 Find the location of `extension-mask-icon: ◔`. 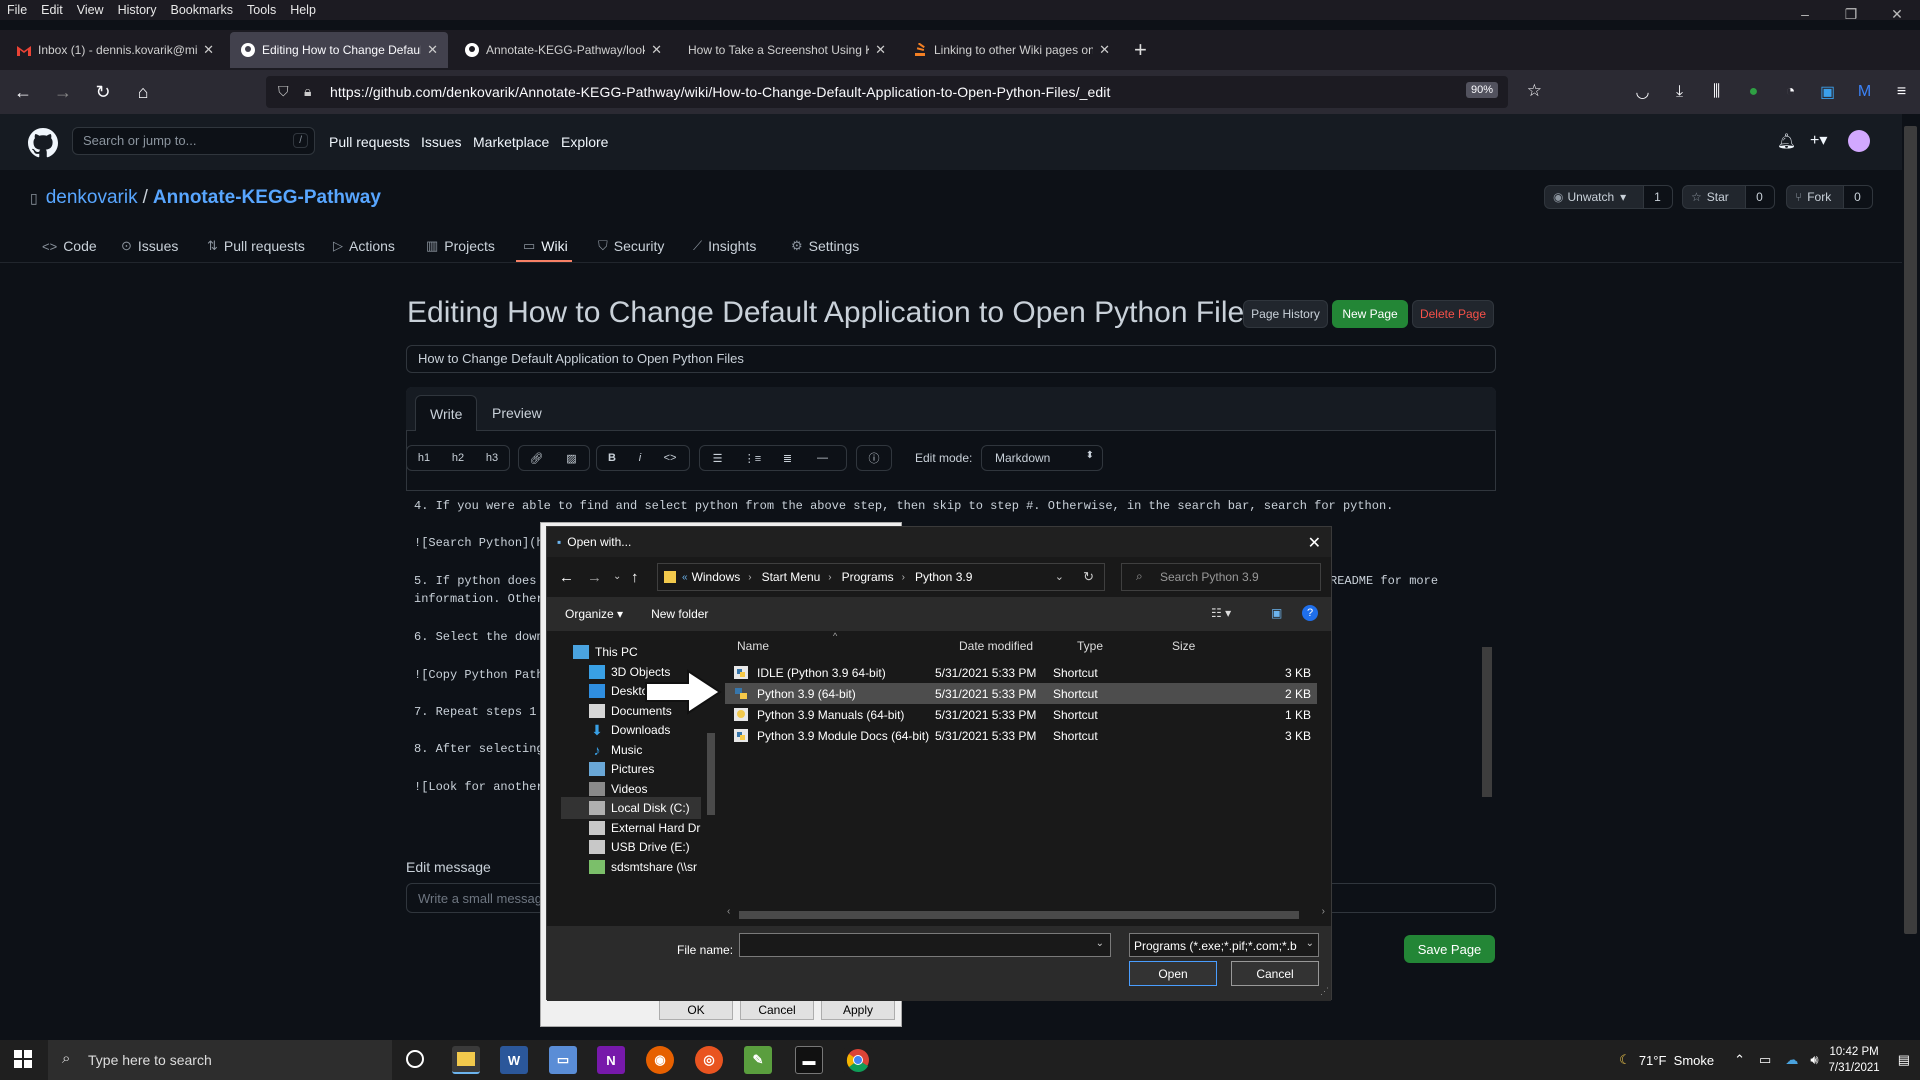

extension-mask-icon: ◔ is located at coordinates (1790, 92).